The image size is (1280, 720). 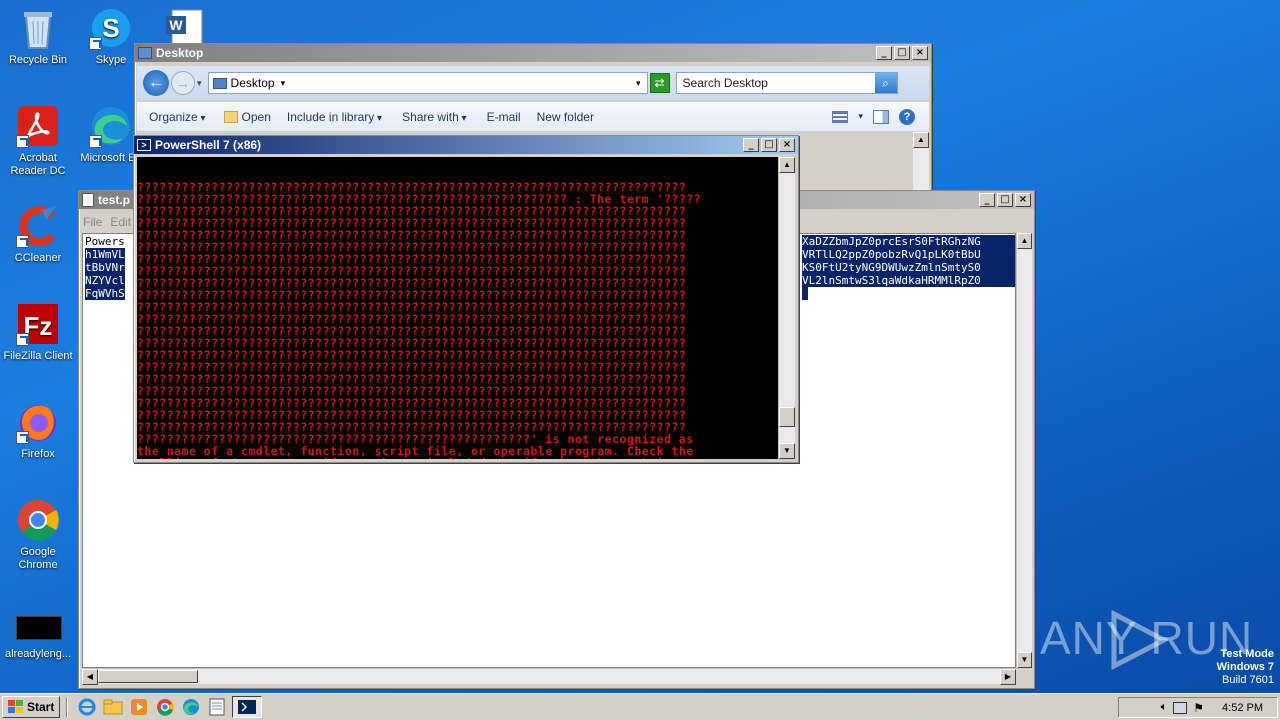 What do you see at coordinates (88, 200) in the screenshot?
I see `notepad-icon` at bounding box center [88, 200].